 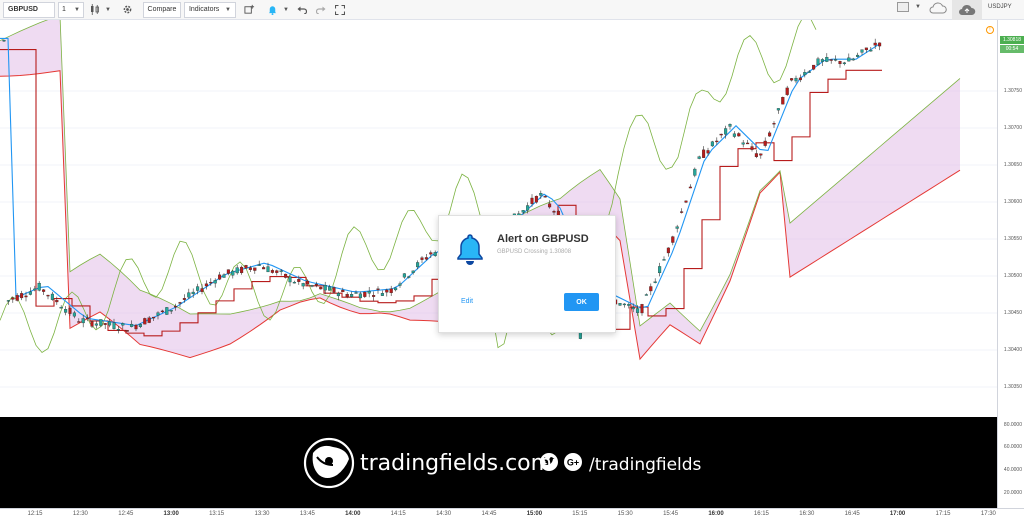 I want to click on undo-icon, so click(x=302, y=10).